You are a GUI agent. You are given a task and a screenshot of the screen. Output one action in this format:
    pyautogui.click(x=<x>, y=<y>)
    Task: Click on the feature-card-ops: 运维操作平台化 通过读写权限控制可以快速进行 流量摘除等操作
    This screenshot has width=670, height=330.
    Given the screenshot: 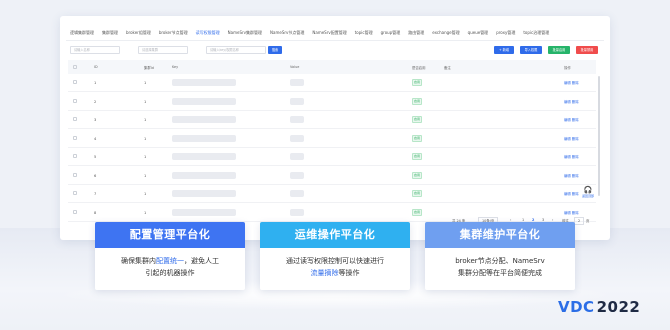 What is the action you would take?
    pyautogui.click(x=335, y=256)
    